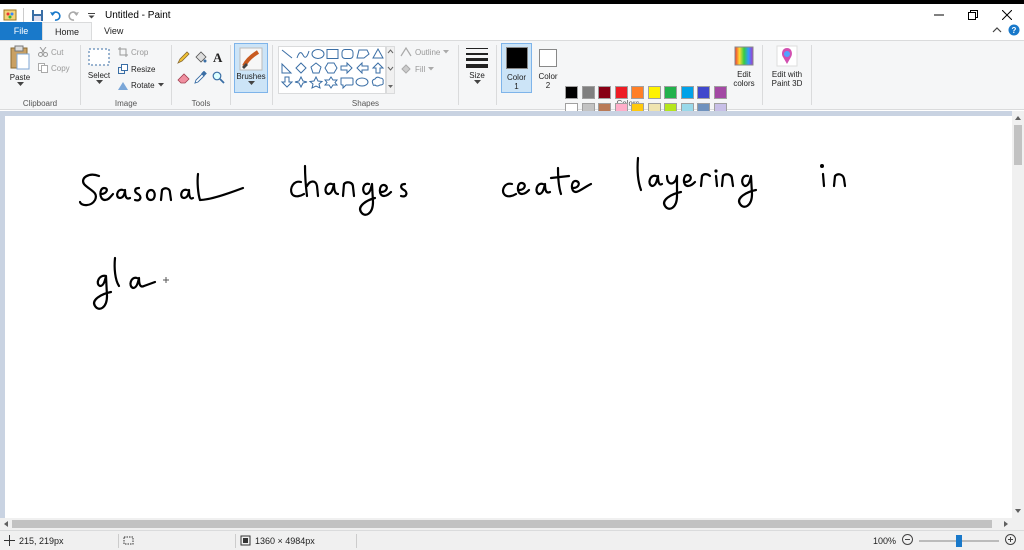 The image size is (1024, 550). I want to click on magnifier-icon, so click(218, 78).